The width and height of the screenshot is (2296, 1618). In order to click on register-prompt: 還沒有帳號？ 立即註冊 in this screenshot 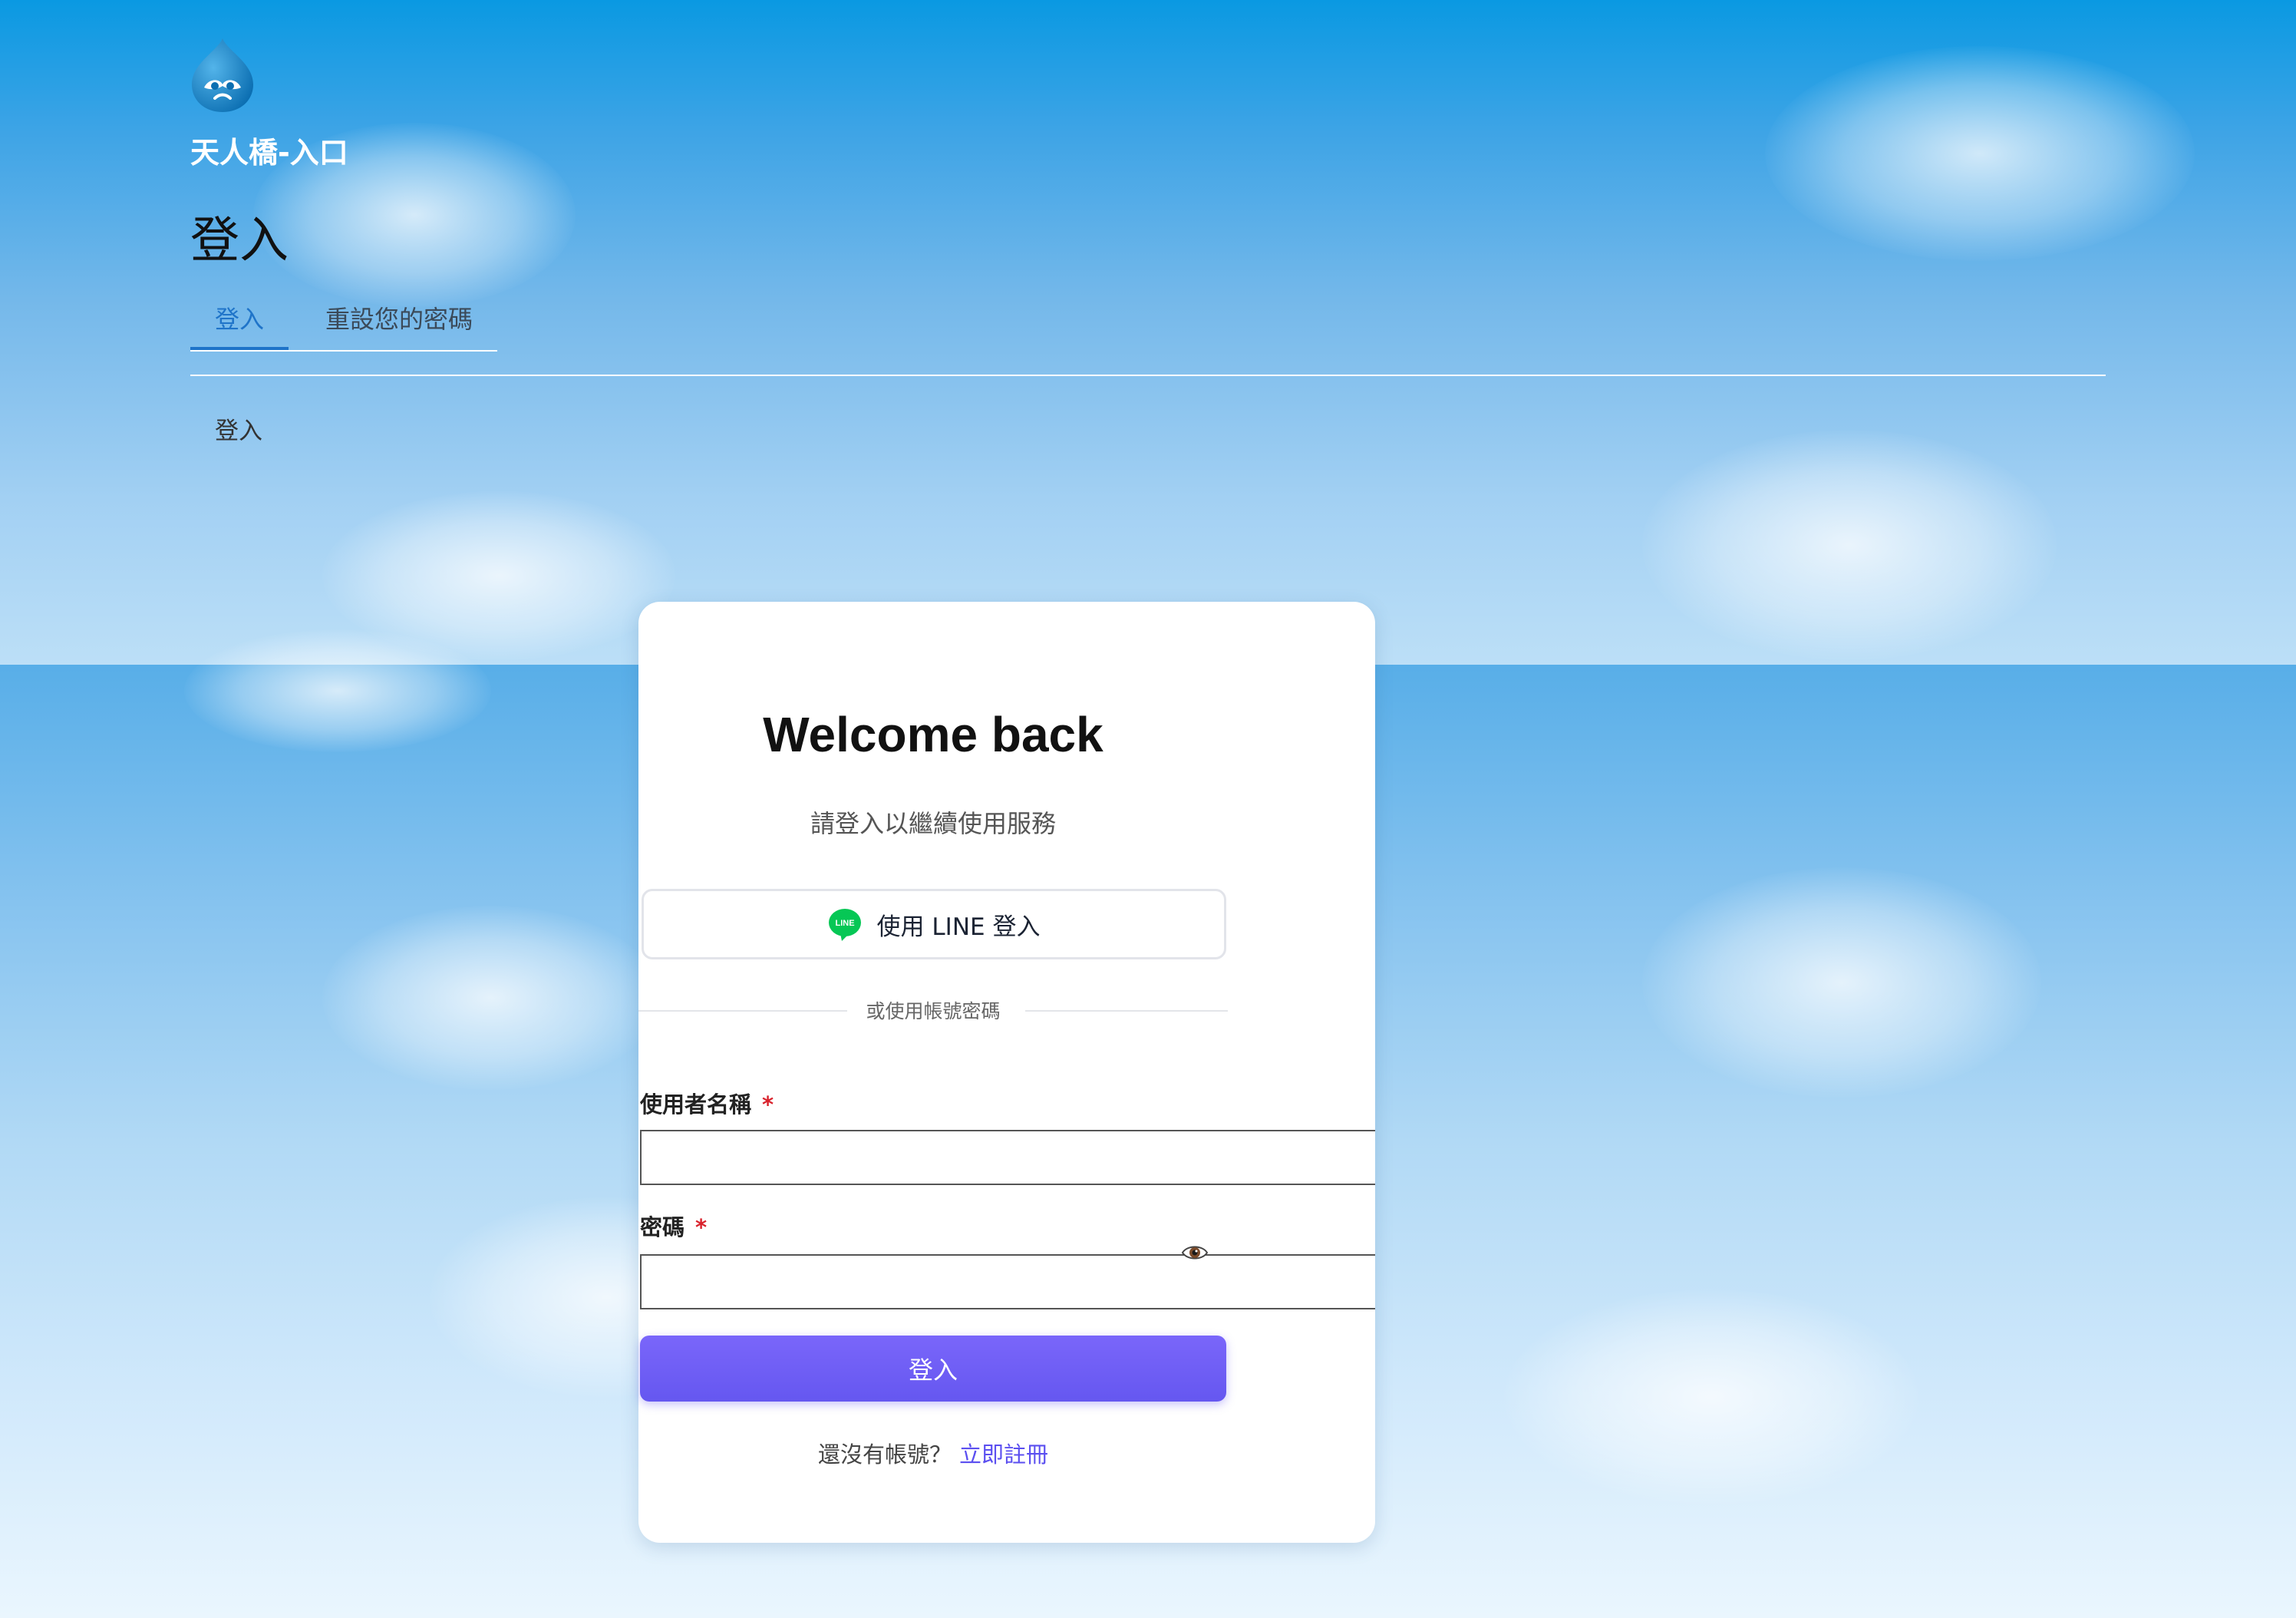, I will do `click(933, 1453)`.